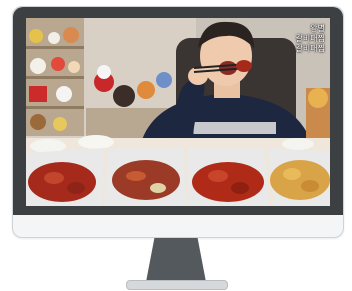  I want to click on overlay-line-3: 갈비대찜, so click(310, 48).